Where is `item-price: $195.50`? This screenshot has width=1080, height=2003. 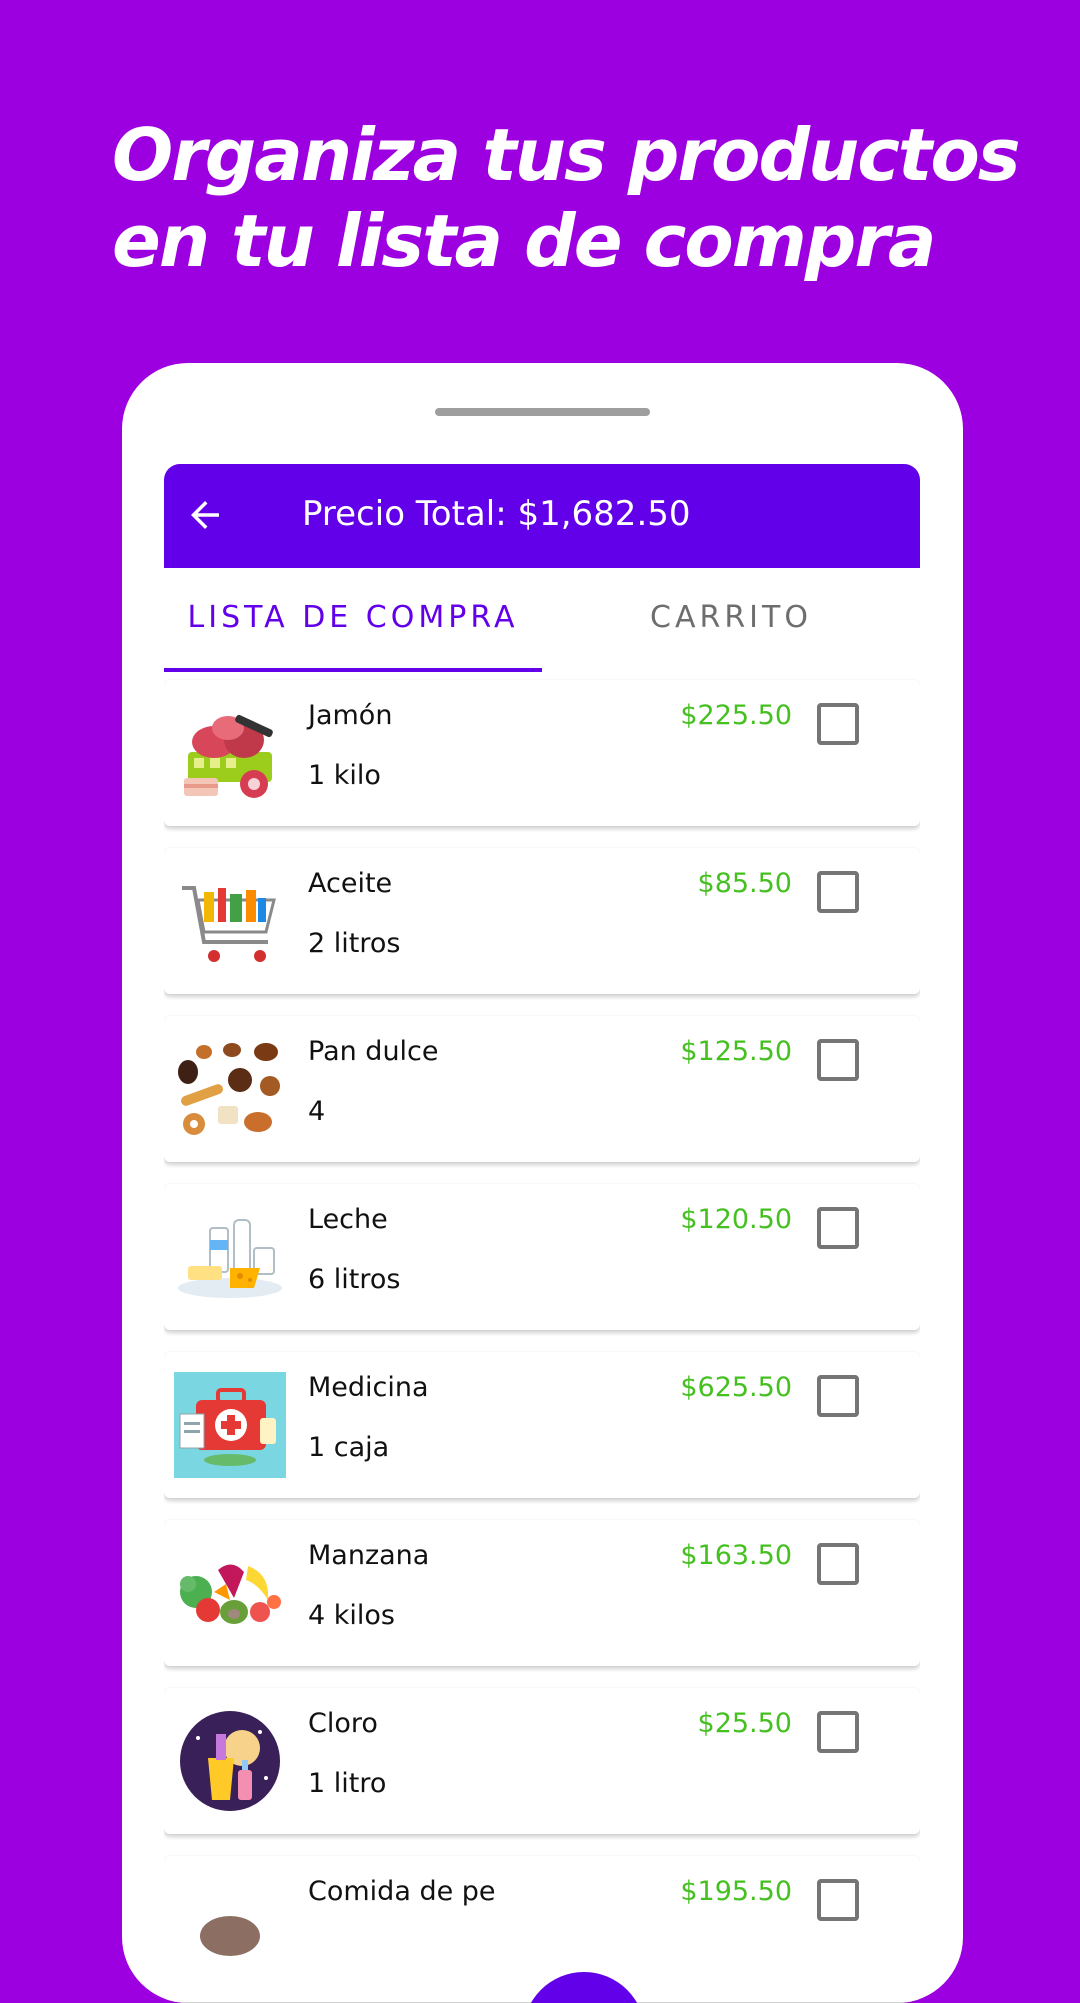 item-price: $195.50 is located at coordinates (736, 1891).